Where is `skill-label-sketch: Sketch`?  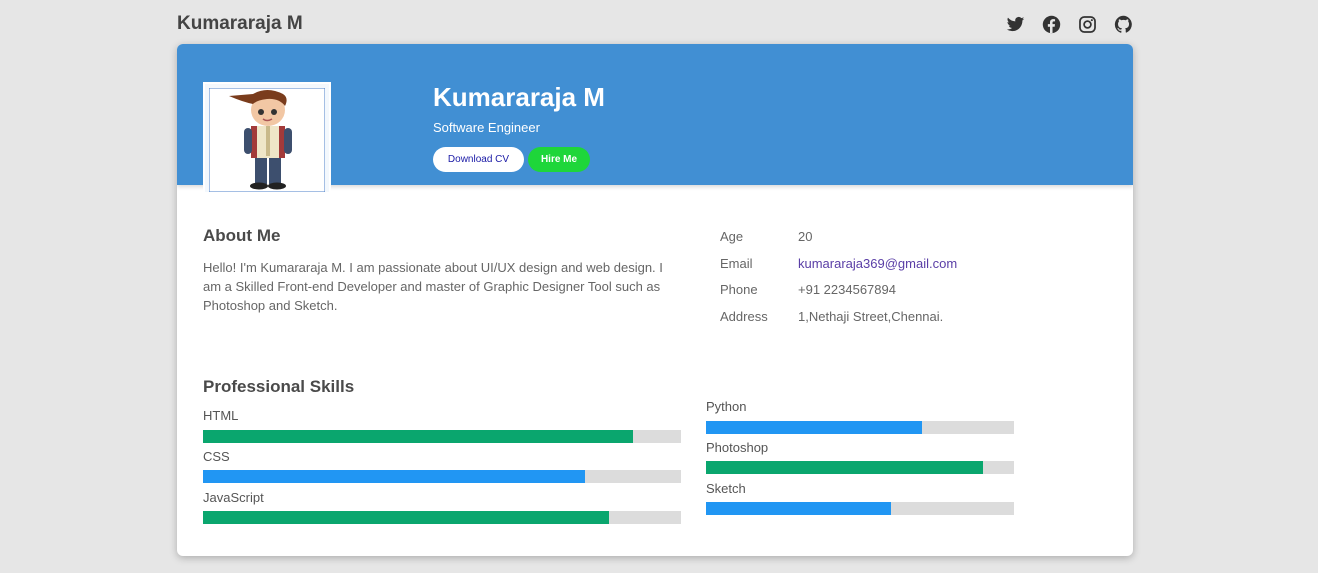 skill-label-sketch: Sketch is located at coordinates (726, 488).